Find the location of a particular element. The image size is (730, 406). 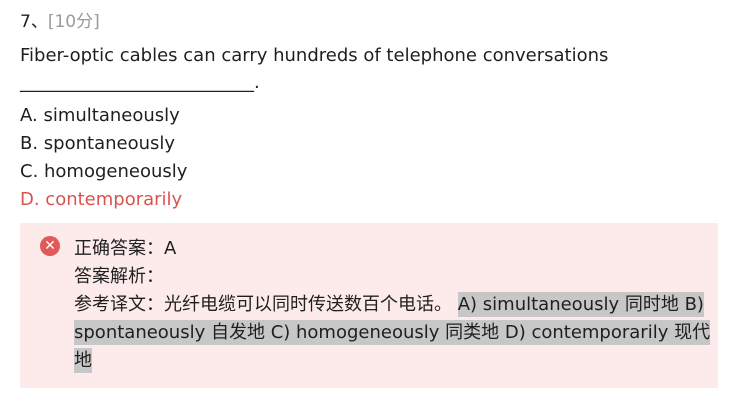

option-c: C. homogeneously is located at coordinates (103, 172).